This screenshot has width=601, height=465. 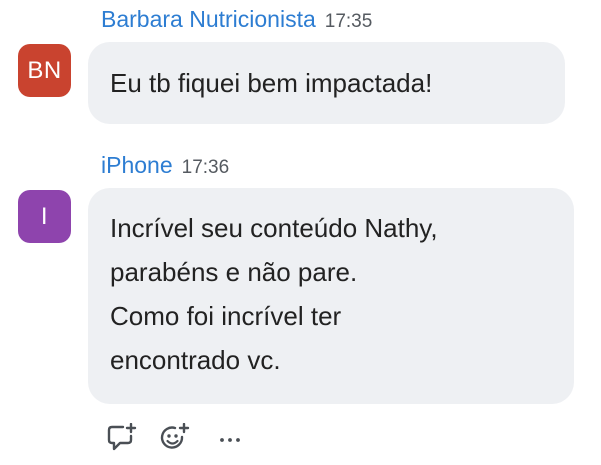 I want to click on sender-name: iPhone, so click(x=137, y=165).